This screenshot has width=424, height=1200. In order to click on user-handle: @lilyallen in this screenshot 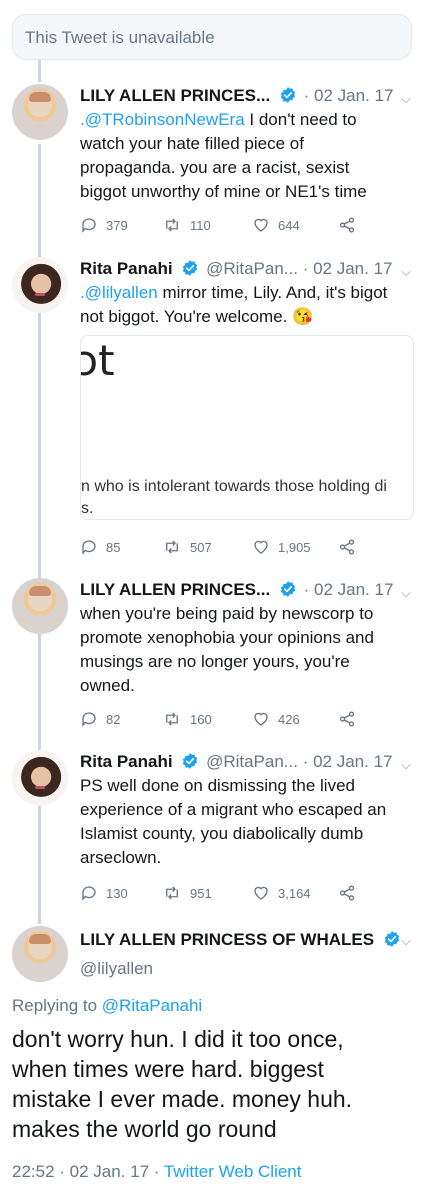, I will do `click(247, 969)`.